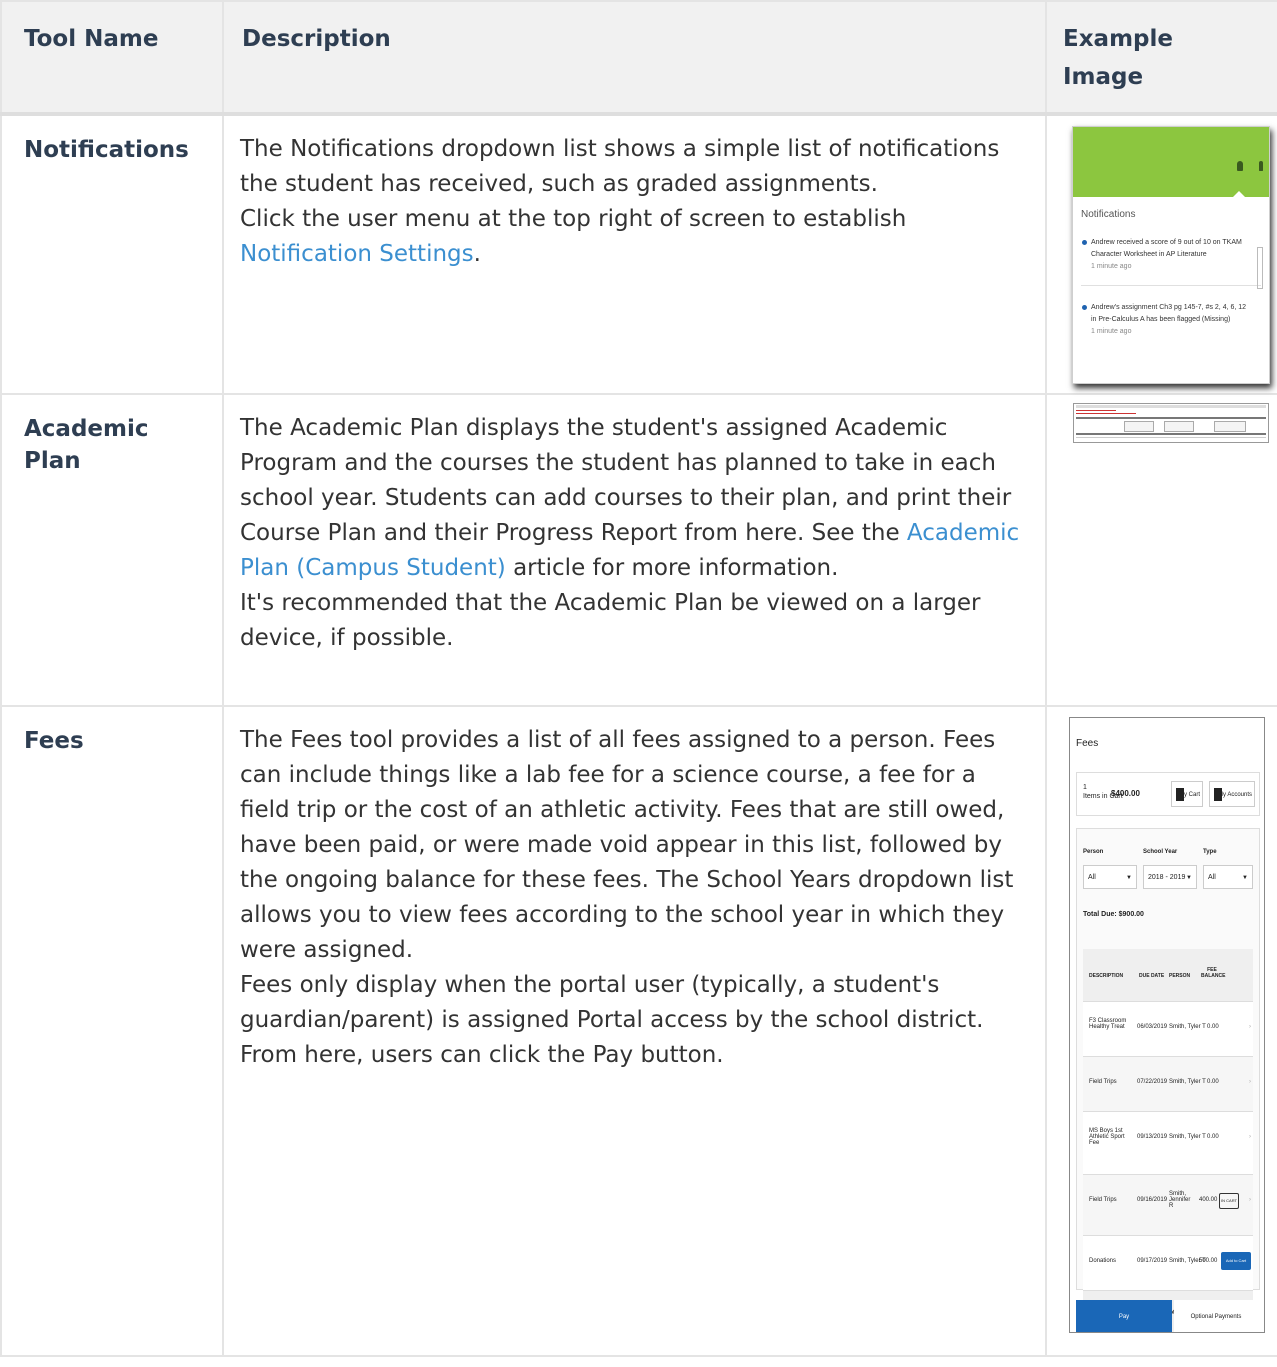 Image resolution: width=1277 pixels, height=1367 pixels. Describe the element at coordinates (1125, 793) in the screenshot. I see `cart-amount: $400.00` at that location.